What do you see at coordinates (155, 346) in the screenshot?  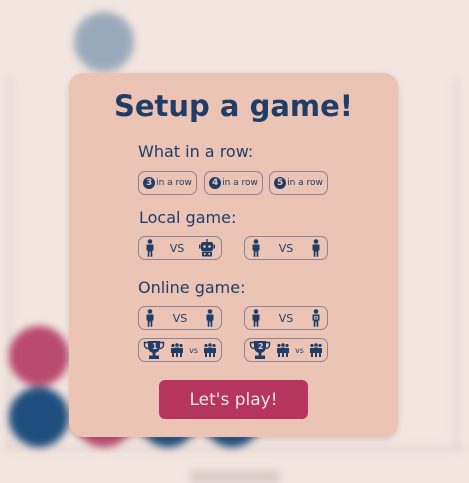 I see `trophy-badge: 1` at bounding box center [155, 346].